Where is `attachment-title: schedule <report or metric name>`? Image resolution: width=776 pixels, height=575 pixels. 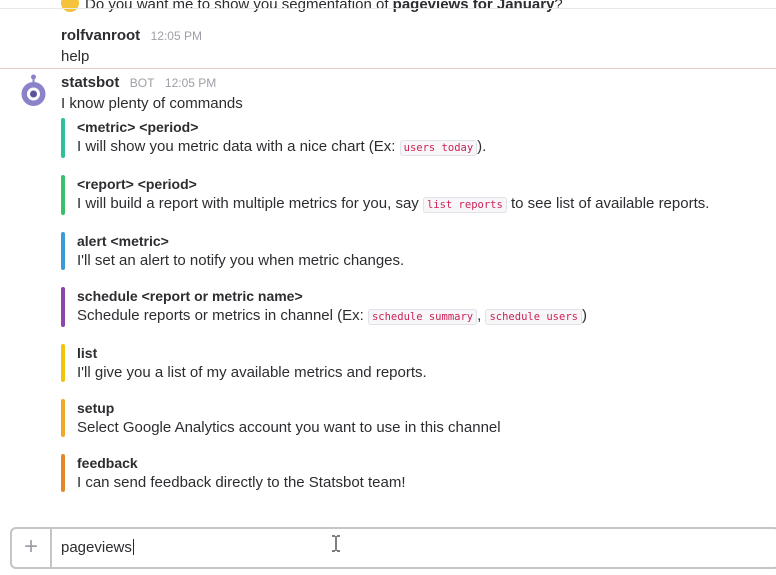
attachment-title: schedule <report or metric name> is located at coordinates (190, 296).